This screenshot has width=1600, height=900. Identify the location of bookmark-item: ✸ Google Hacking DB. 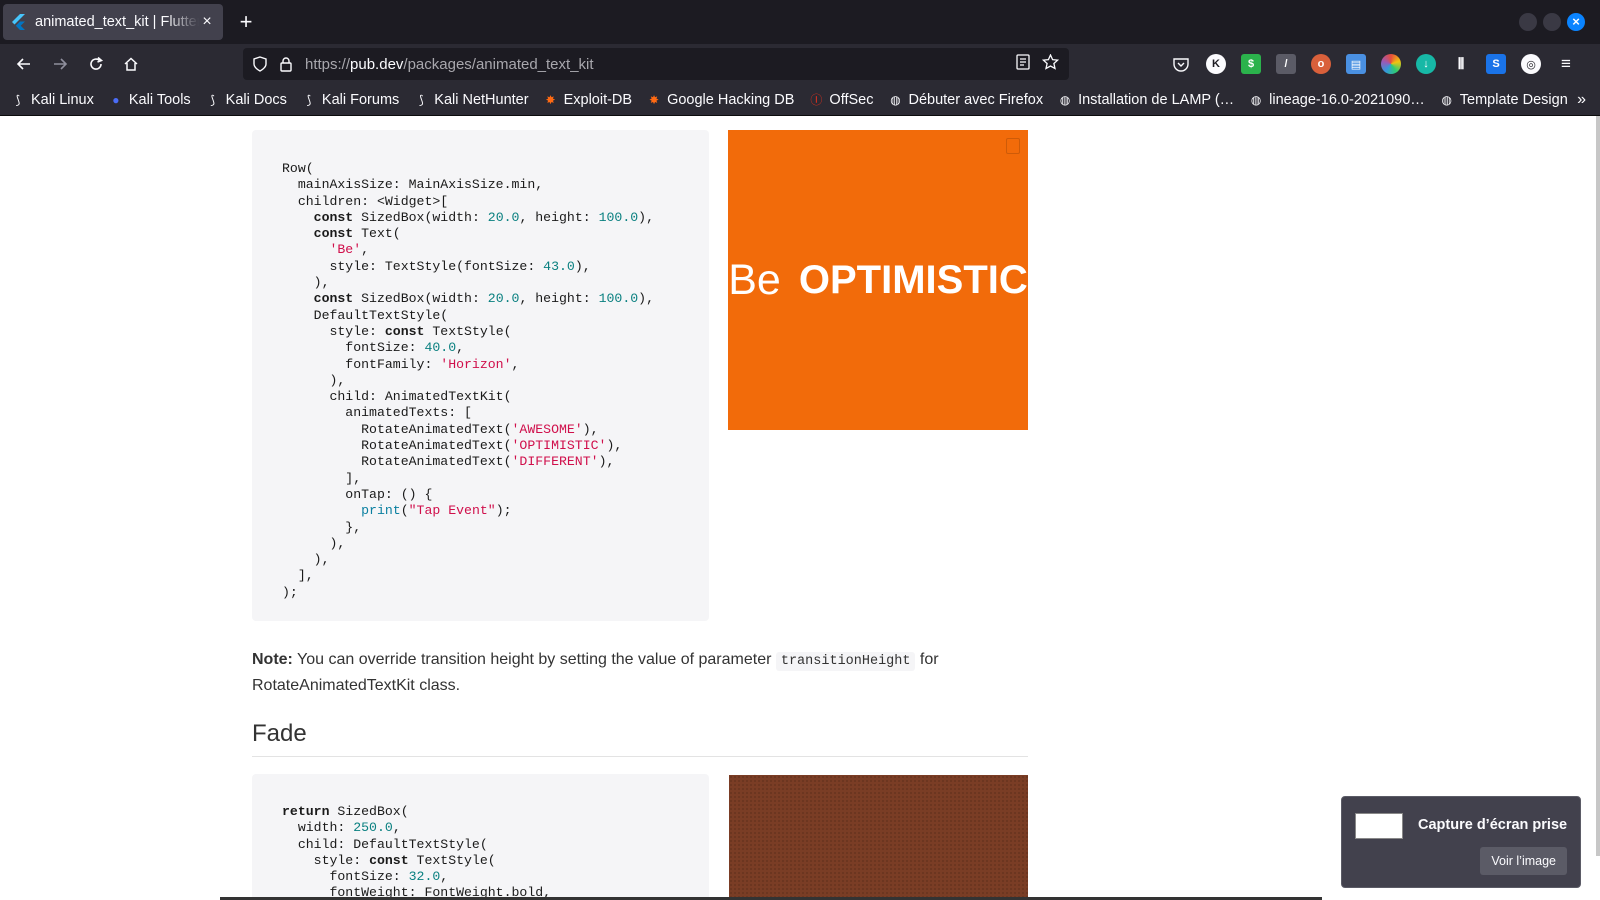
(720, 100).